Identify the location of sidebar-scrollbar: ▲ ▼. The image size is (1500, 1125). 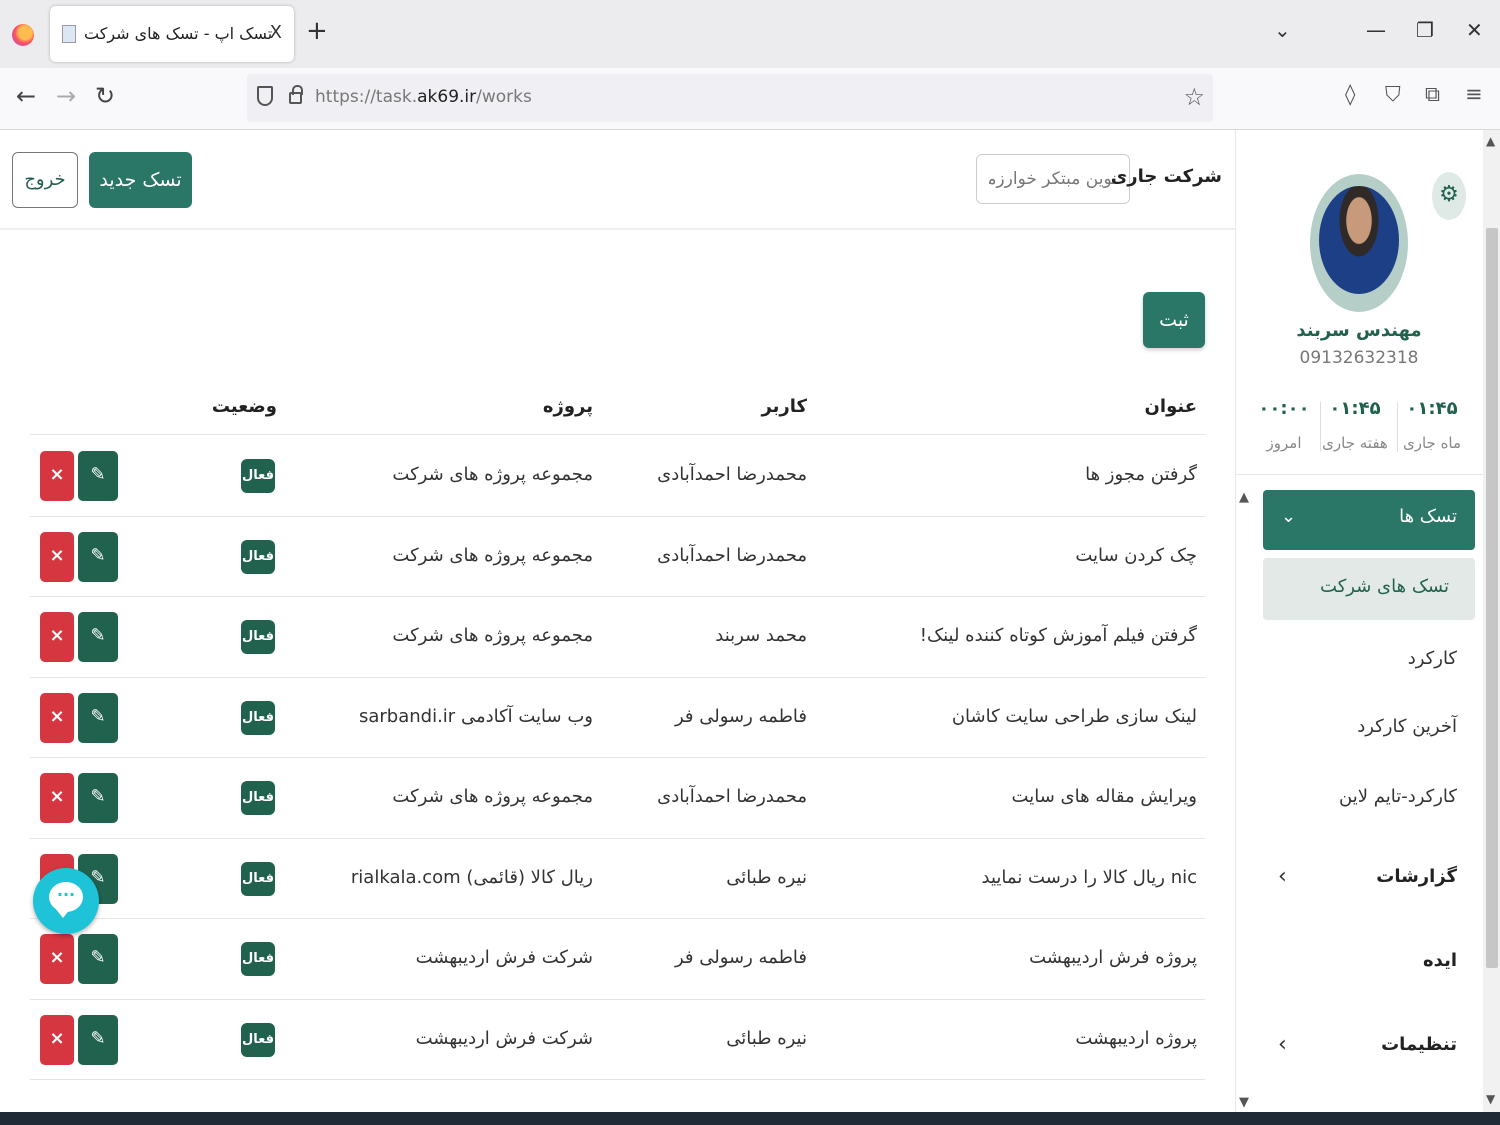
(1246, 800).